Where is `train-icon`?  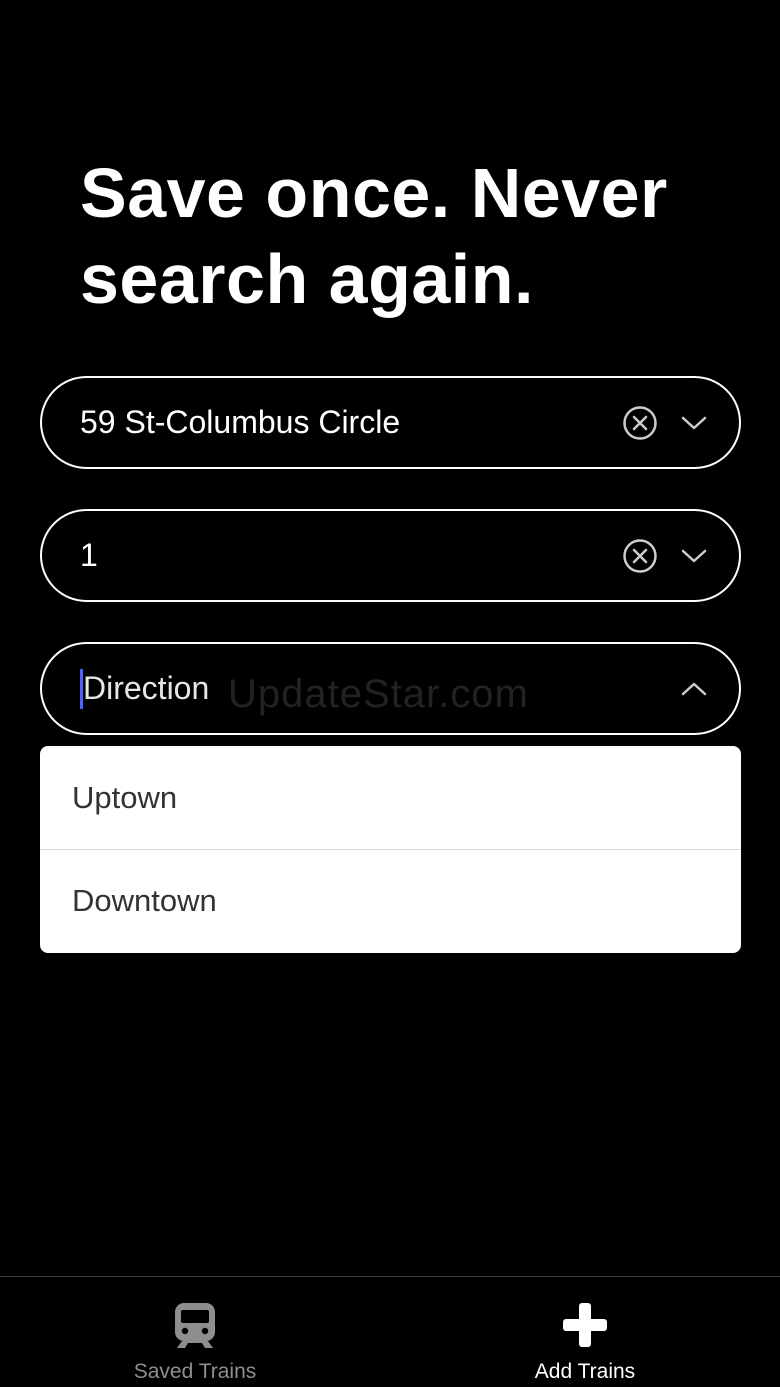 train-icon is located at coordinates (195, 1327).